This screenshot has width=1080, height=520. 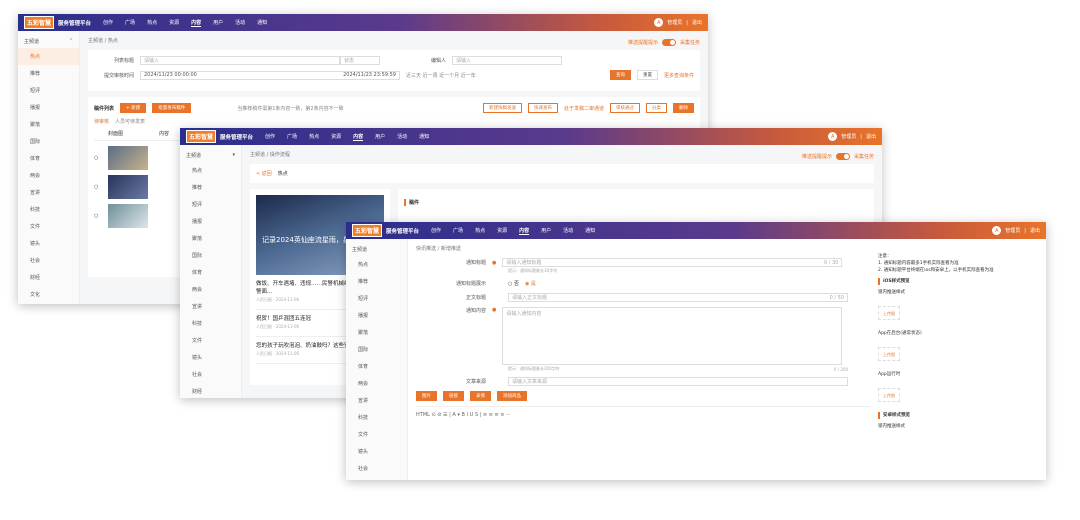 I want to click on title-filter-input: 请输入, so click(x=240, y=60).